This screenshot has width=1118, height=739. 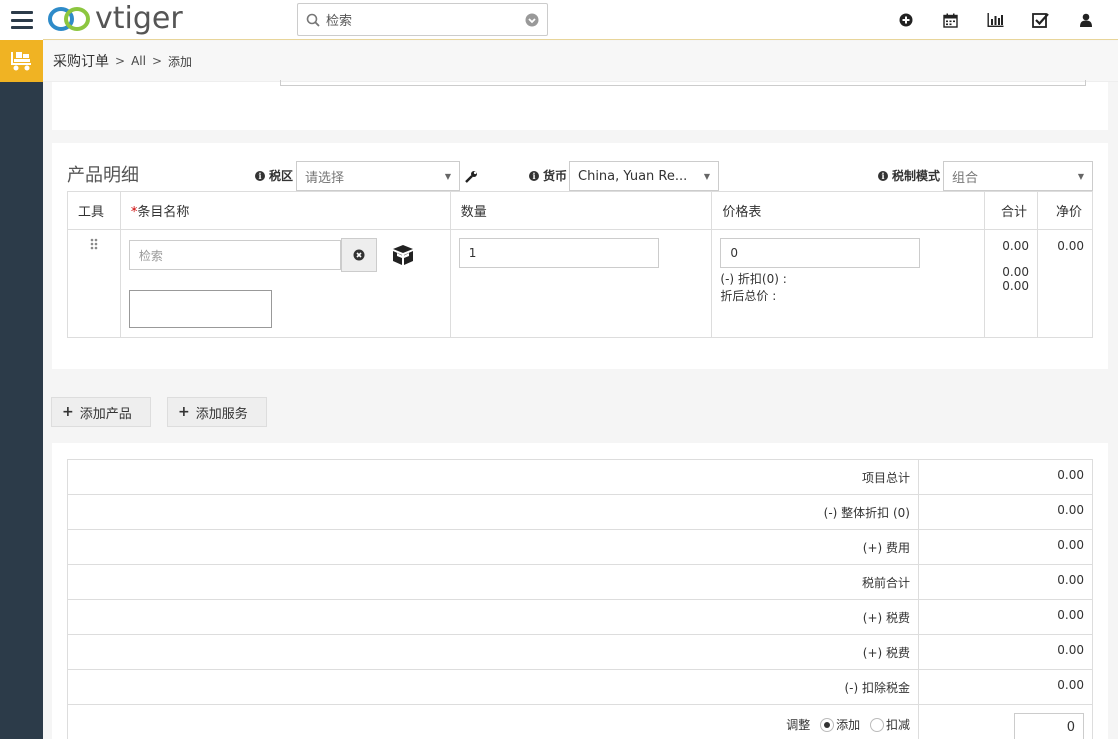 I want to click on tax-mode-label-text: 税制模式, so click(x=916, y=176).